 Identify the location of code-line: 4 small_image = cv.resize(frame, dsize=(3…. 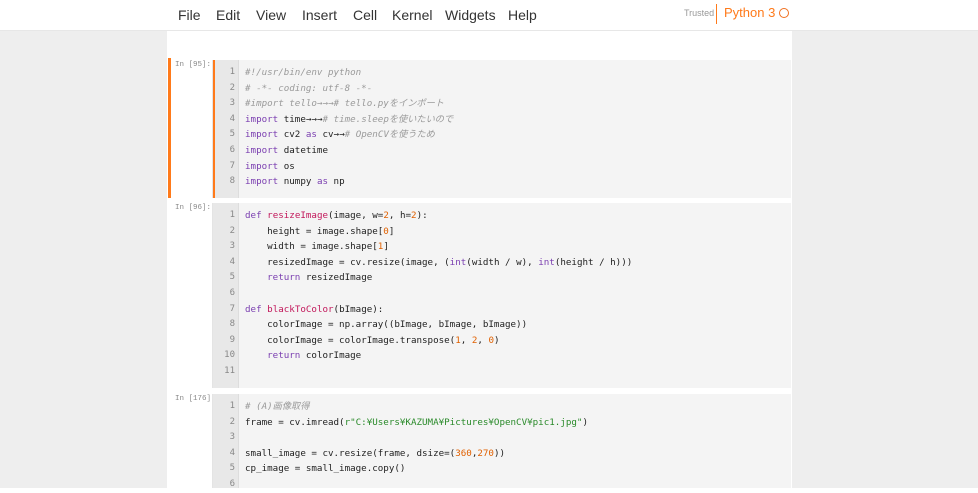
(502, 454).